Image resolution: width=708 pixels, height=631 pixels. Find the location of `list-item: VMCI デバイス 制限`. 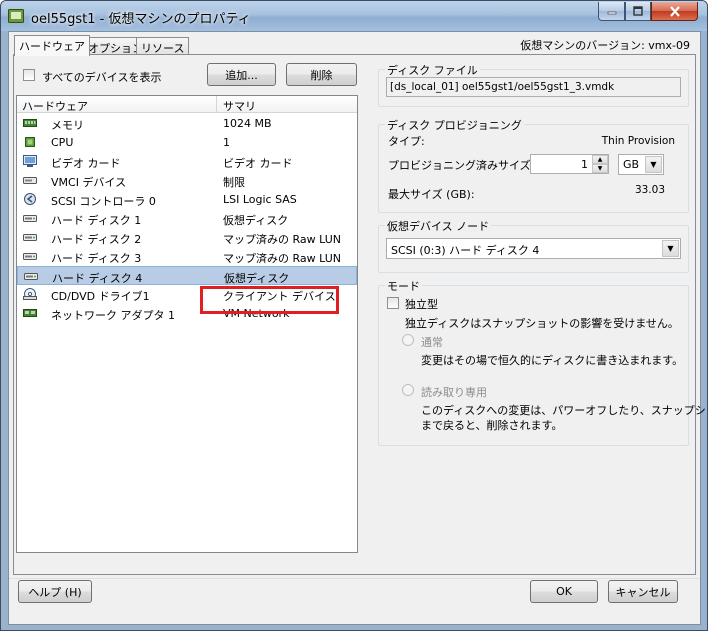

list-item: VMCI デバイス 制限 is located at coordinates (187, 180).